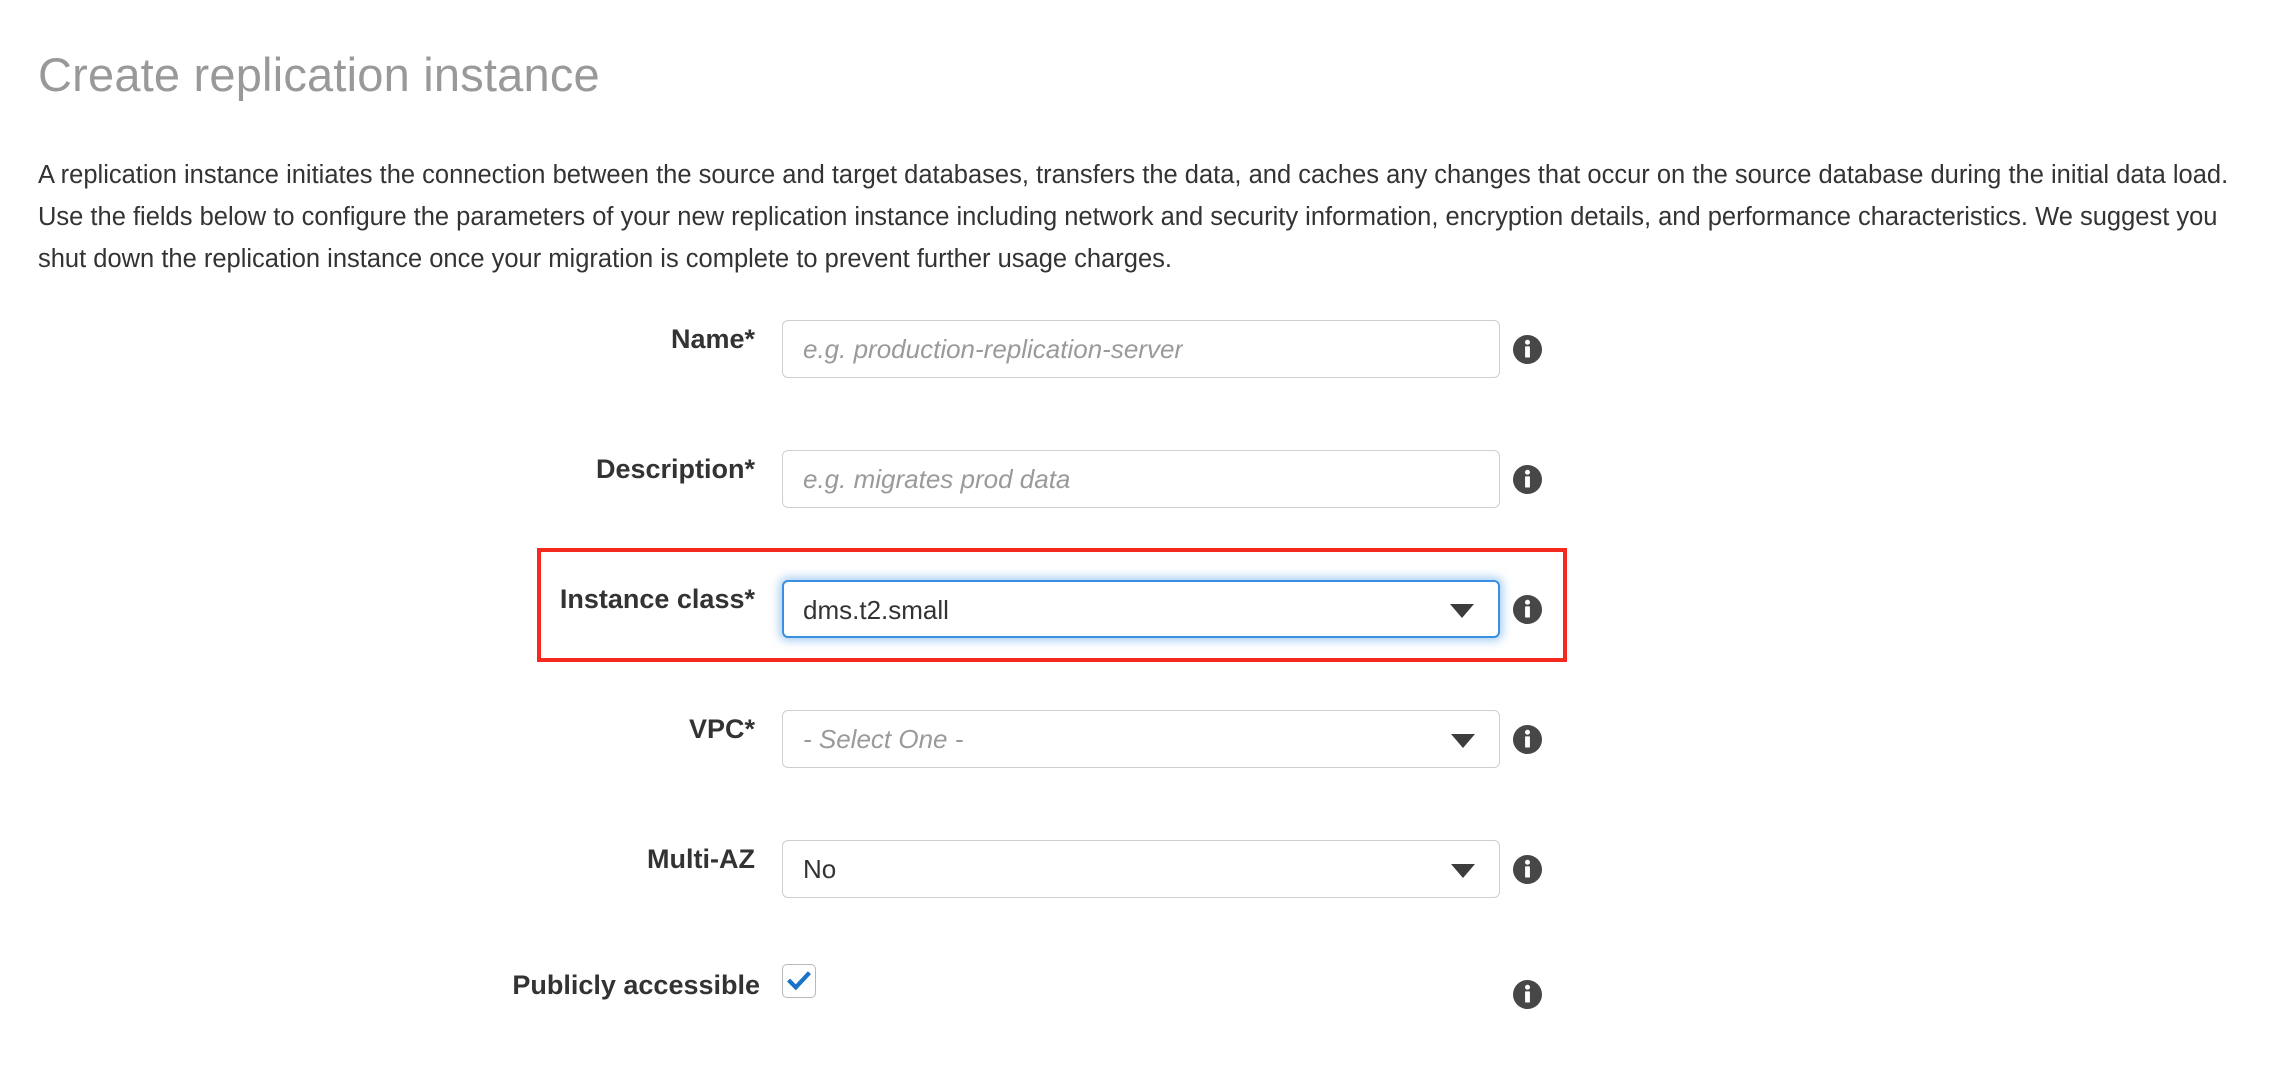  What do you see at coordinates (820, 869) in the screenshot?
I see `multi-az-value: No` at bounding box center [820, 869].